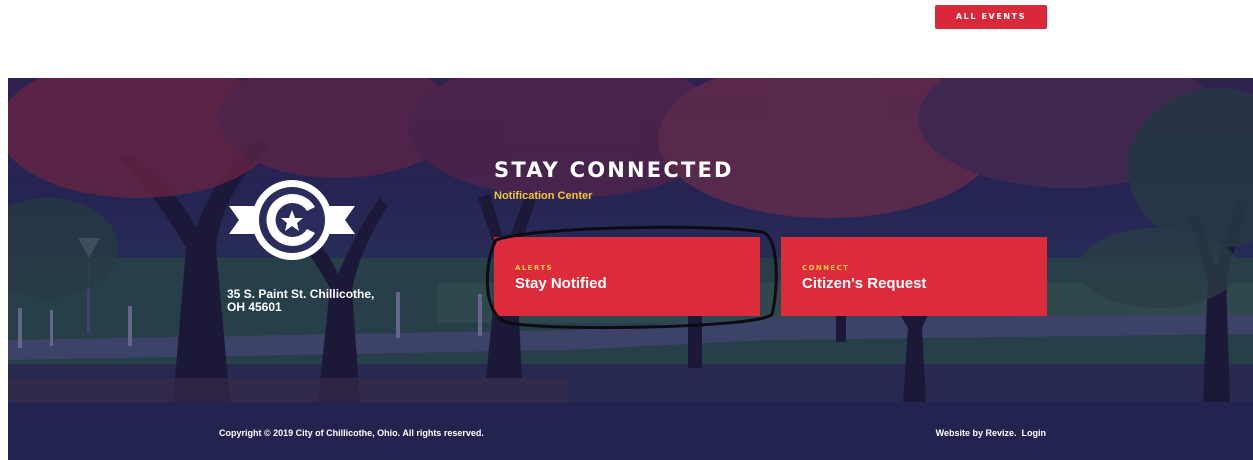 This screenshot has width=1253, height=460. Describe the element at coordinates (561, 283) in the screenshot. I see `card-title: Stay Notified` at that location.